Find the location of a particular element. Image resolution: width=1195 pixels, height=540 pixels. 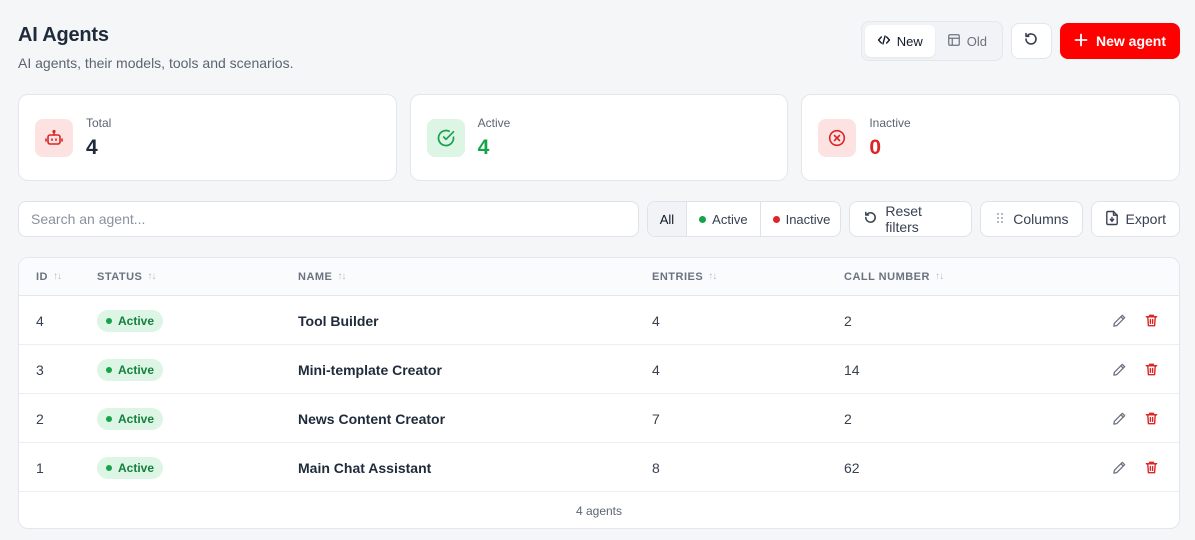

active-dot-icon is located at coordinates (703, 219).